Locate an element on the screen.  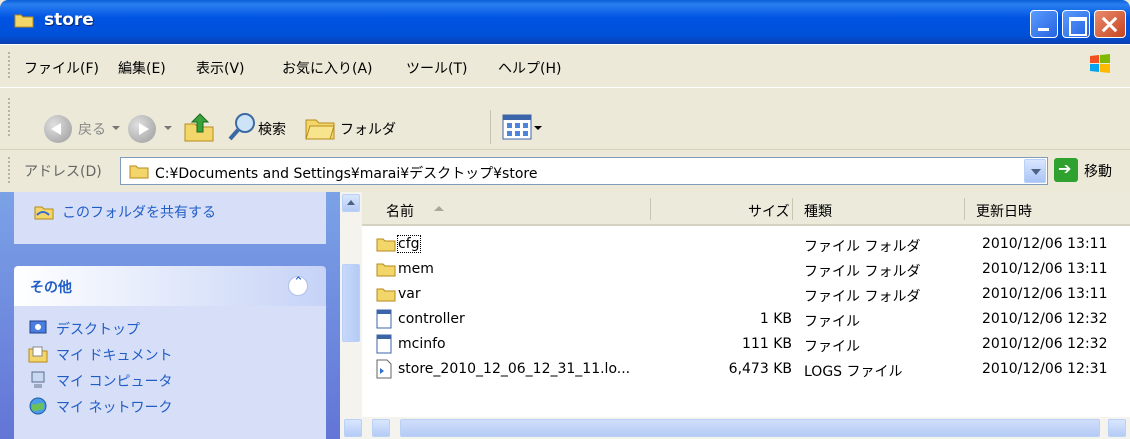
standard-toolbar is located at coordinates (565, 119).